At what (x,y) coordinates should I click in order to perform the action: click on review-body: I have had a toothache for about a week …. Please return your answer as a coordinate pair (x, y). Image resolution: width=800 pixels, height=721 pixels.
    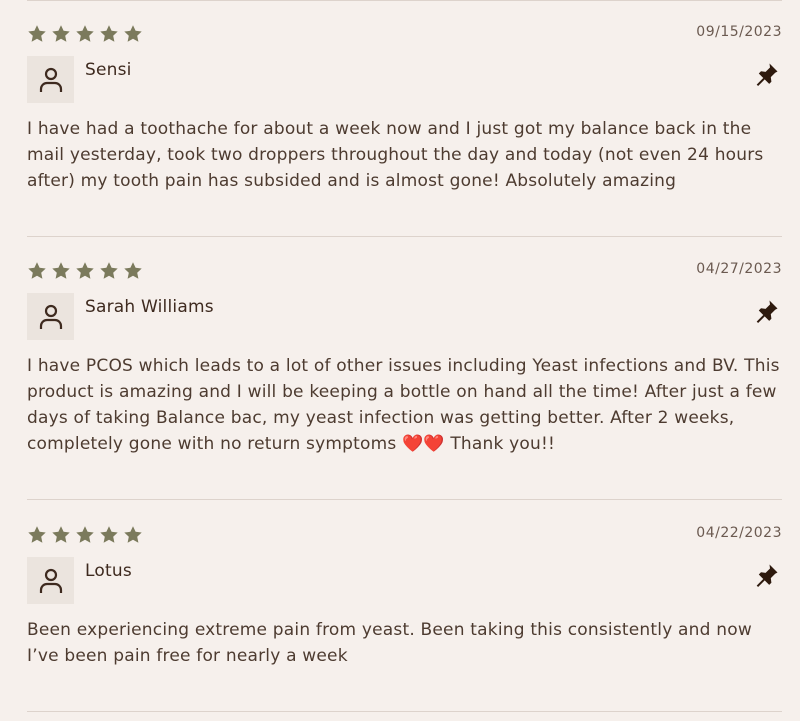
    Looking at the image, I should click on (395, 155).